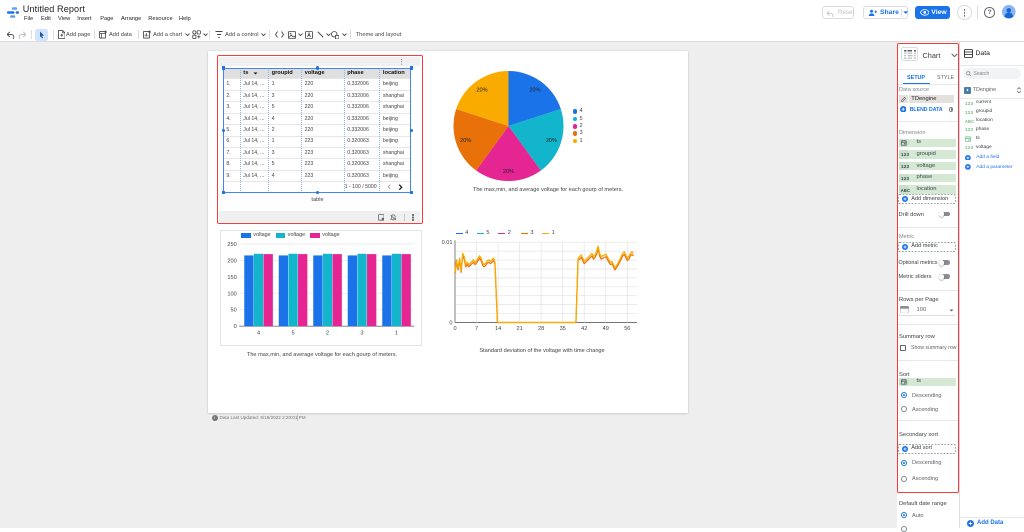 The height and width of the screenshot is (532, 1024). Describe the element at coordinates (584, 329) in the screenshot. I see `svg-text: 42` at that location.